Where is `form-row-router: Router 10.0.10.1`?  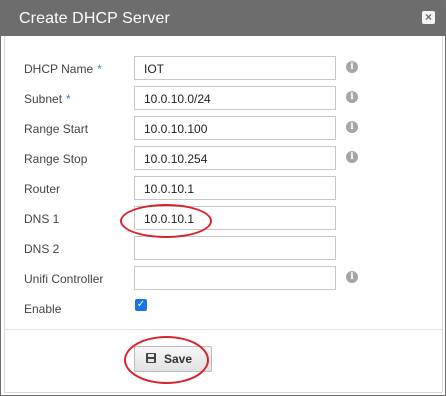
form-row-router: Router 10.0.10.1 is located at coordinates (223, 191).